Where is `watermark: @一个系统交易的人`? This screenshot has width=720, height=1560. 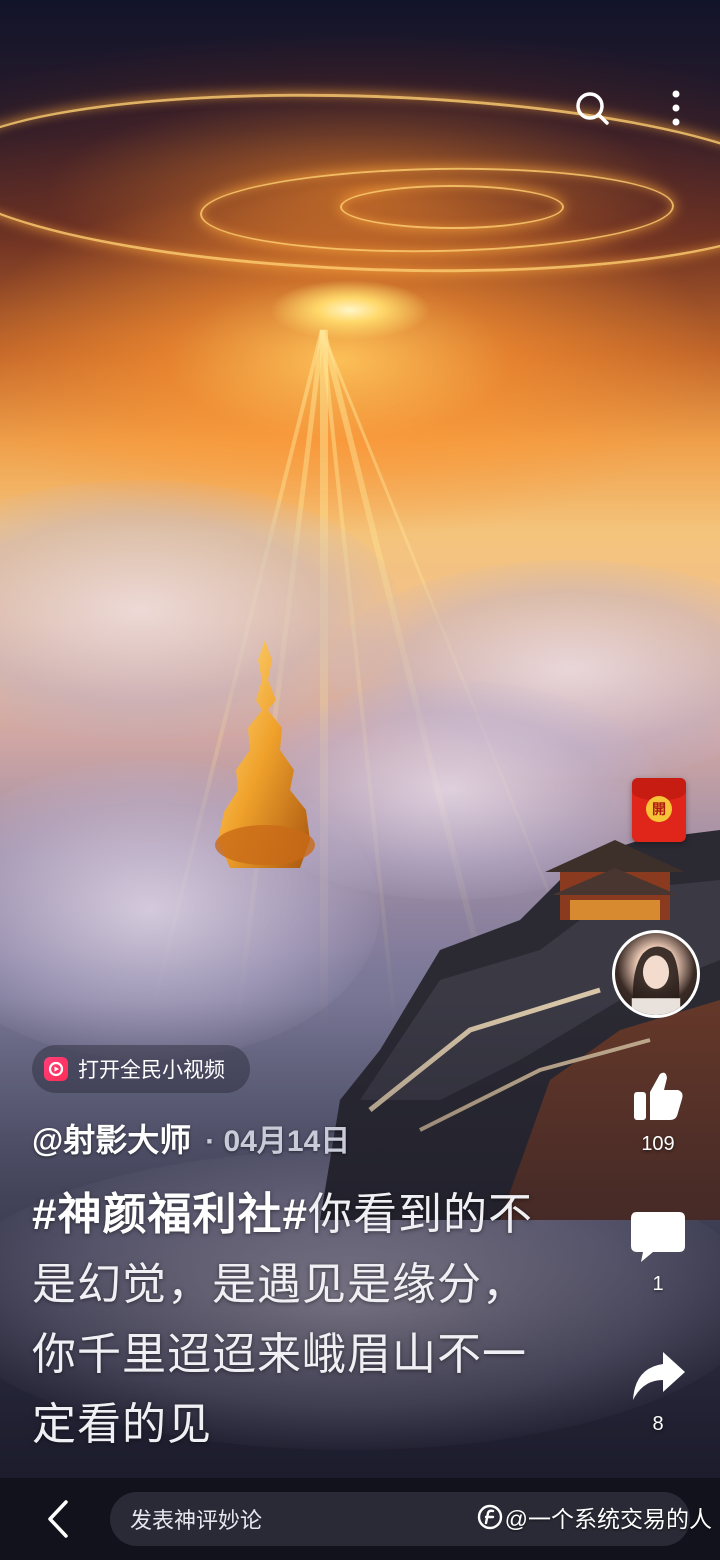 watermark: @一个系统交易的人 is located at coordinates (594, 1517).